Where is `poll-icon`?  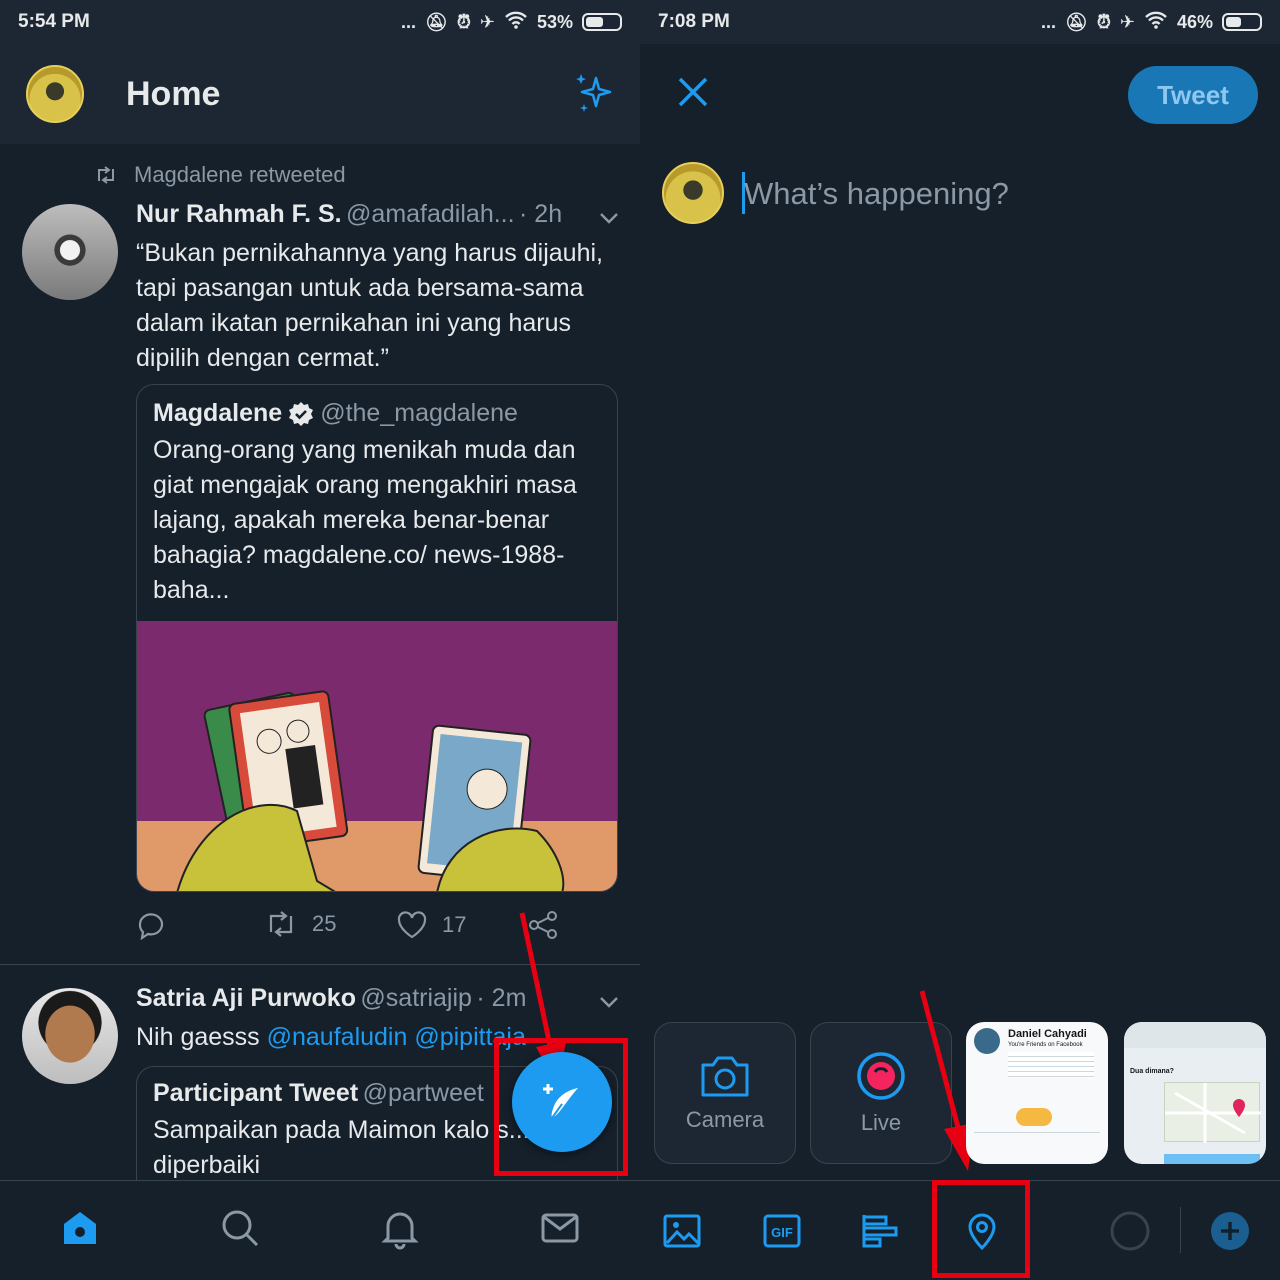
poll-icon is located at coordinates (880, 1233).